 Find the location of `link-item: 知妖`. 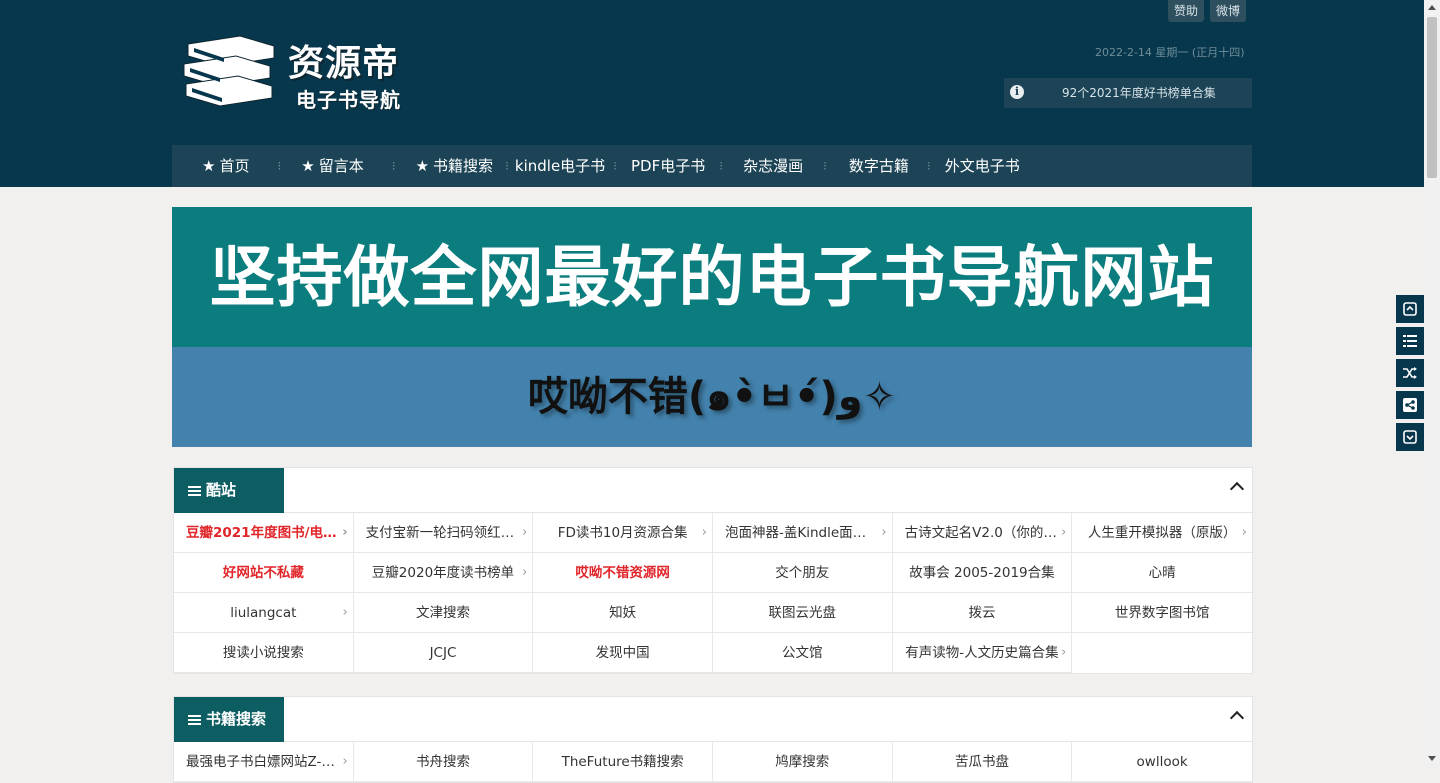

link-item: 知妖 is located at coordinates (623, 613).